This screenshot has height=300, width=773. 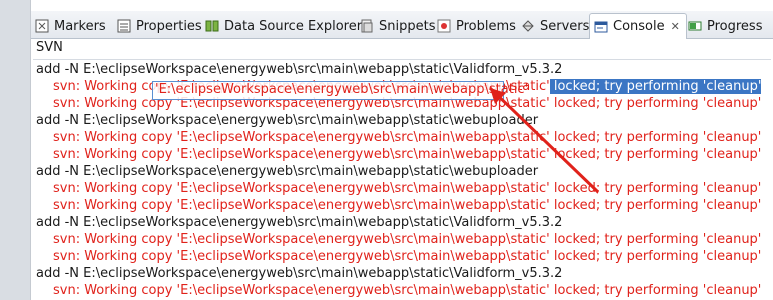 I want to click on console-icon, so click(x=601, y=27).